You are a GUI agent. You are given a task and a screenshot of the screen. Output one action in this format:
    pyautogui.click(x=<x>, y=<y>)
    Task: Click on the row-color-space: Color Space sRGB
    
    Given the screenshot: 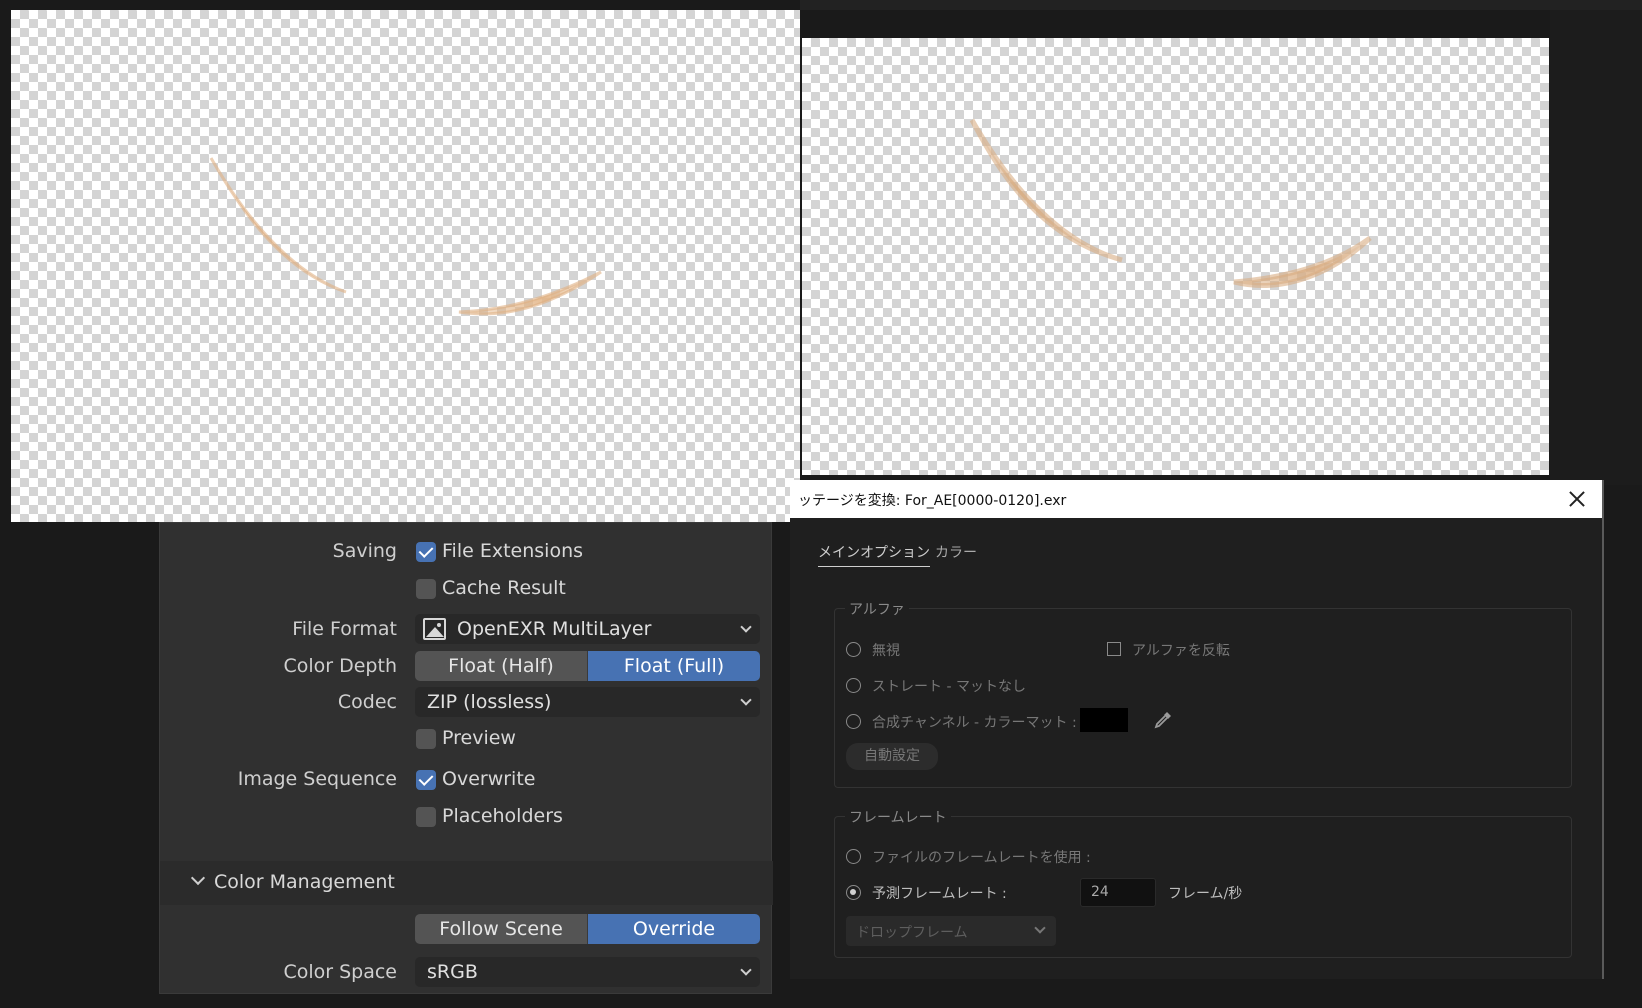 What is the action you would take?
    pyautogui.click(x=466, y=972)
    